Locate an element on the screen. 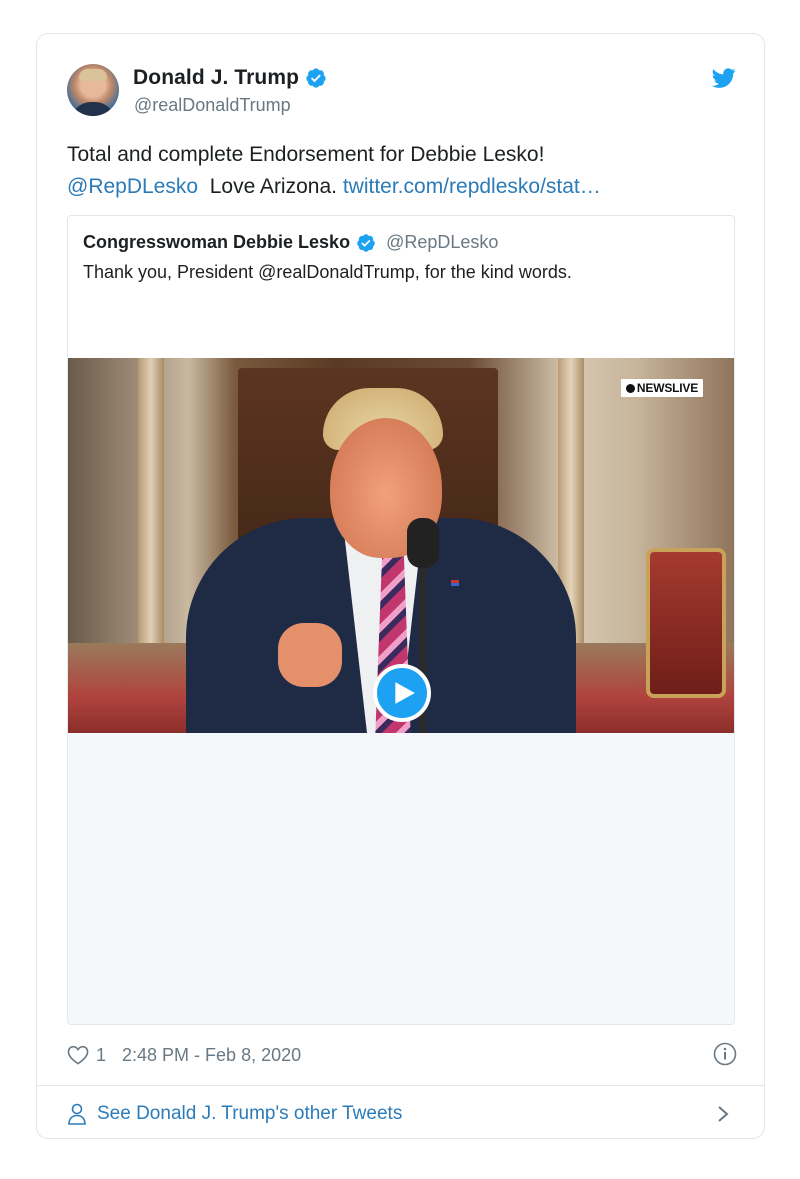 The height and width of the screenshot is (1179, 800). mention-link: @RepDLesko is located at coordinates (132, 186).